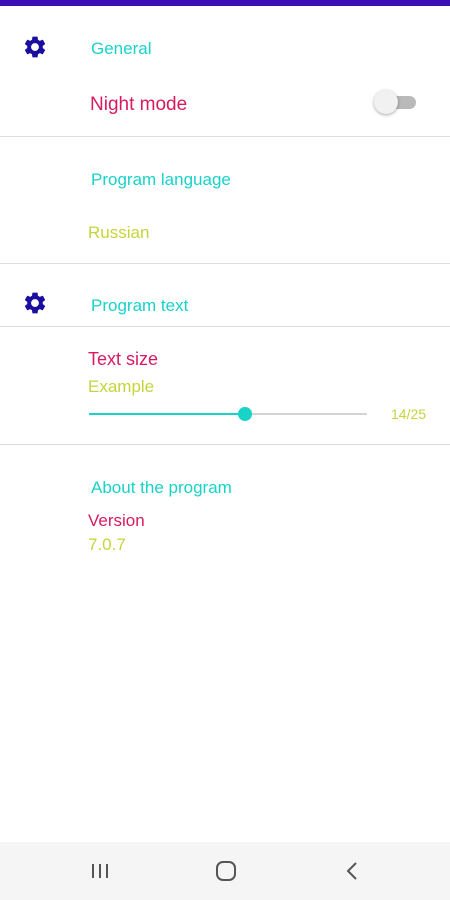 The height and width of the screenshot is (900, 450). Describe the element at coordinates (409, 414) in the screenshot. I see `text-size-readout: 14/25` at that location.